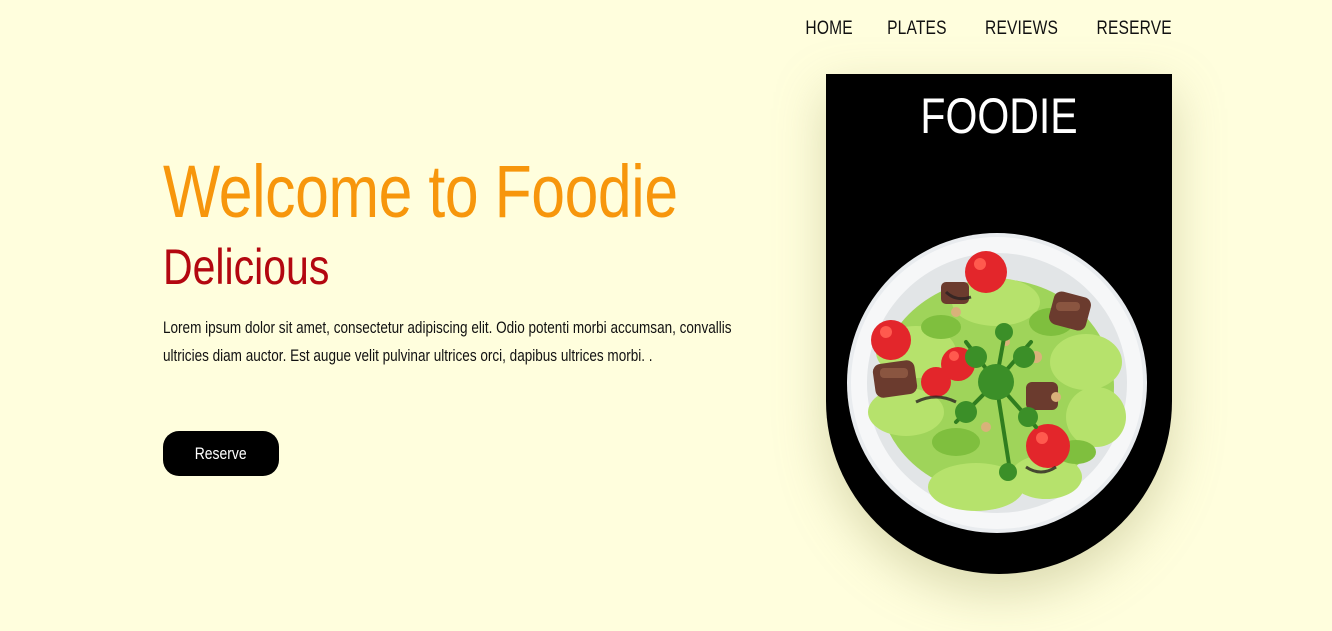 Image resolution: width=1332 pixels, height=631 pixels. I want to click on reserve-button: Reserve, so click(221, 453).